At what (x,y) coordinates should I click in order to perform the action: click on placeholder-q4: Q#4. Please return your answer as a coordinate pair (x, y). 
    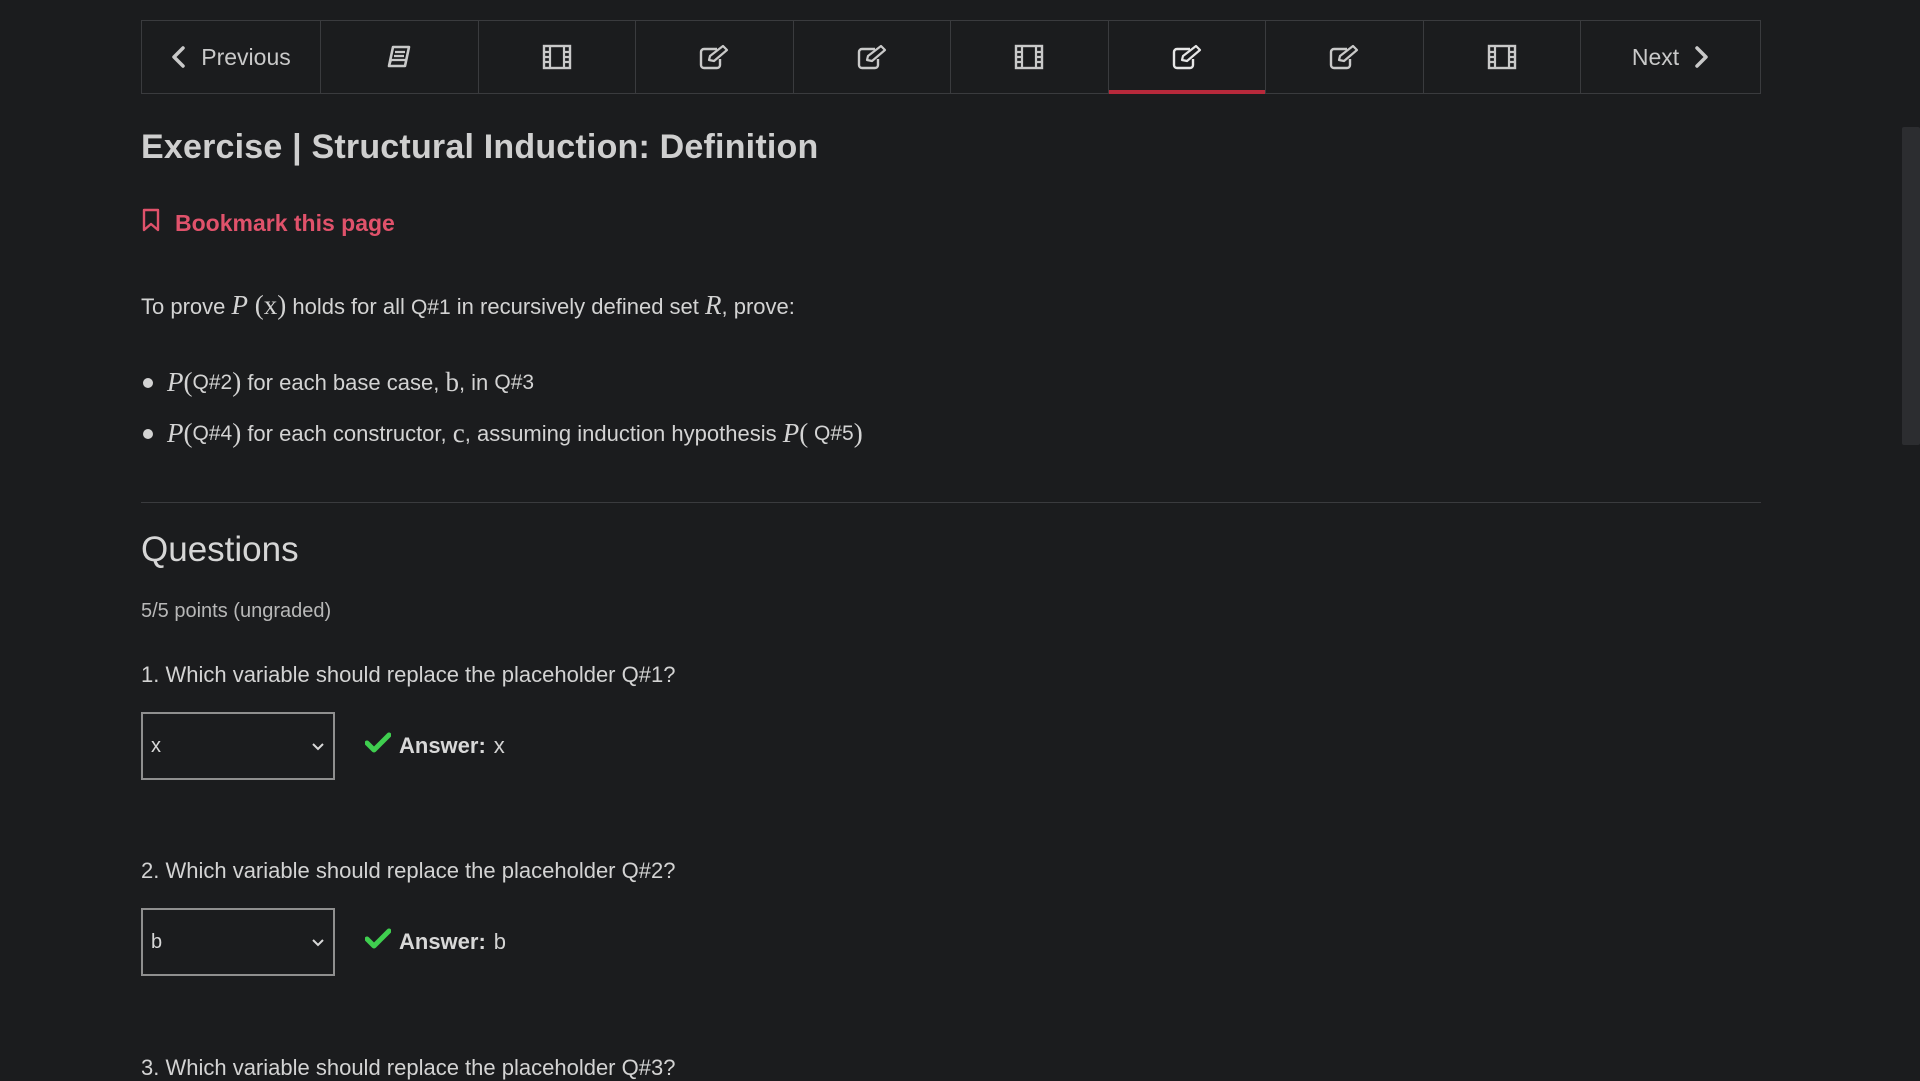
    Looking at the image, I should click on (212, 433).